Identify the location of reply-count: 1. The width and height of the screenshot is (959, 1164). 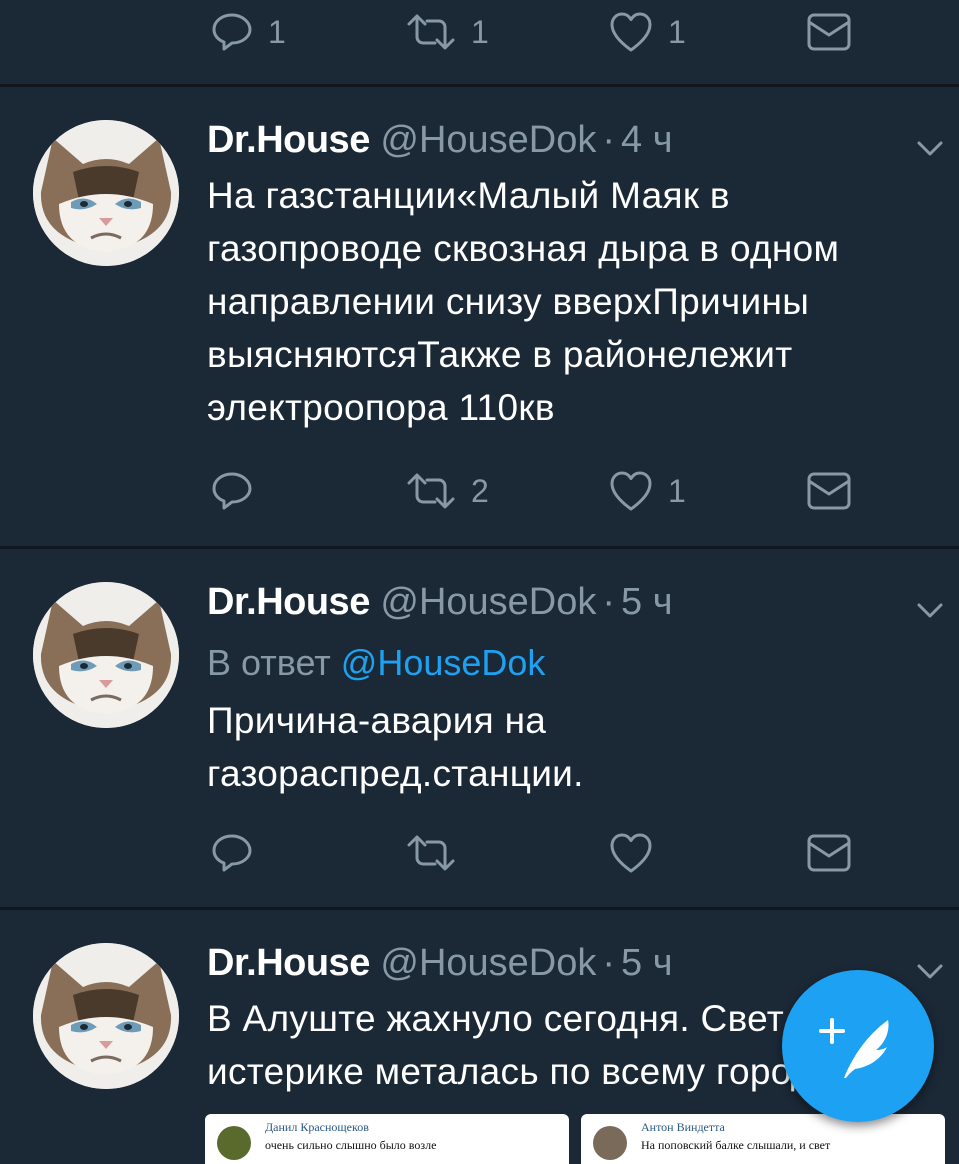
(277, 31).